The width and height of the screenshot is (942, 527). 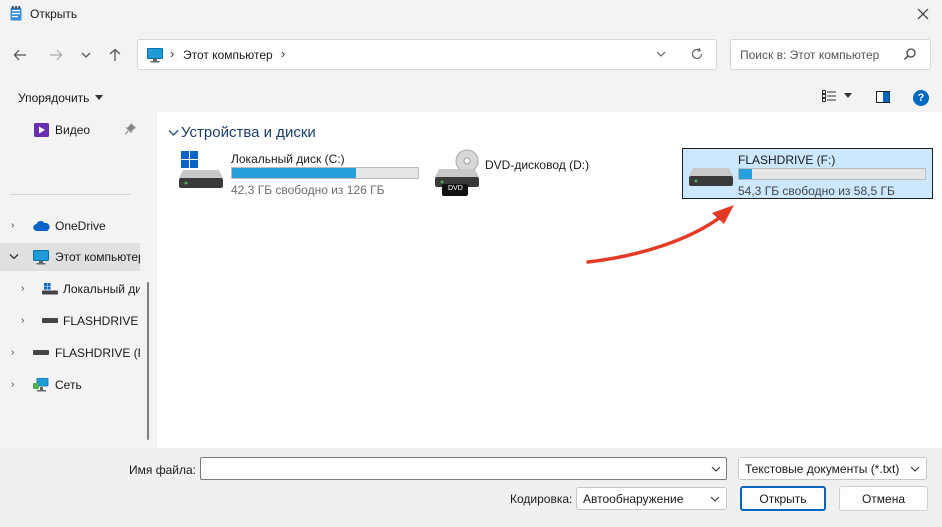 What do you see at coordinates (471, 14) in the screenshot?
I see `title-bar: Открыть` at bounding box center [471, 14].